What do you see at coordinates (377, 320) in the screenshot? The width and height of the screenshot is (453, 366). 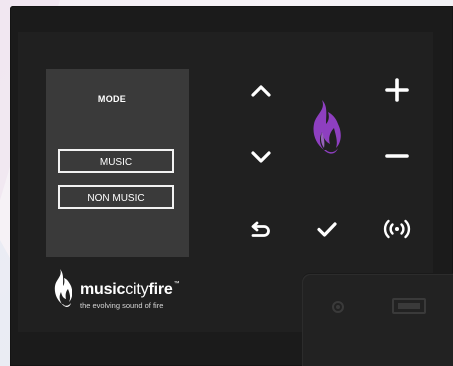 I see `port-dock` at bounding box center [377, 320].